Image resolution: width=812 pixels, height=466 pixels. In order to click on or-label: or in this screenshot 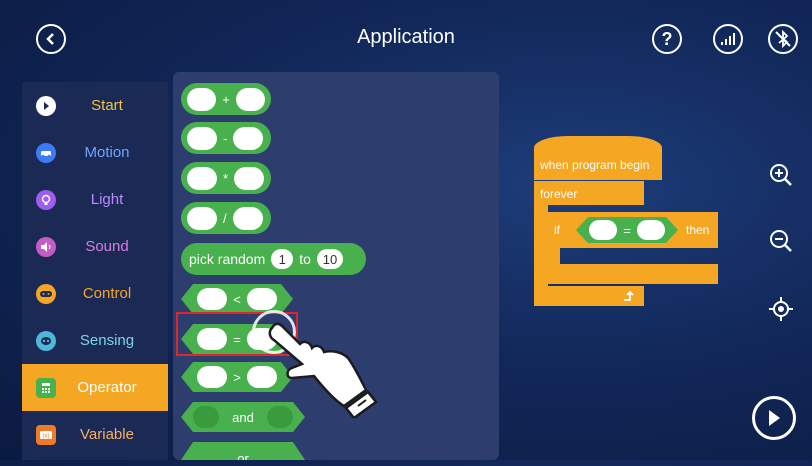, I will do `click(243, 458)`.